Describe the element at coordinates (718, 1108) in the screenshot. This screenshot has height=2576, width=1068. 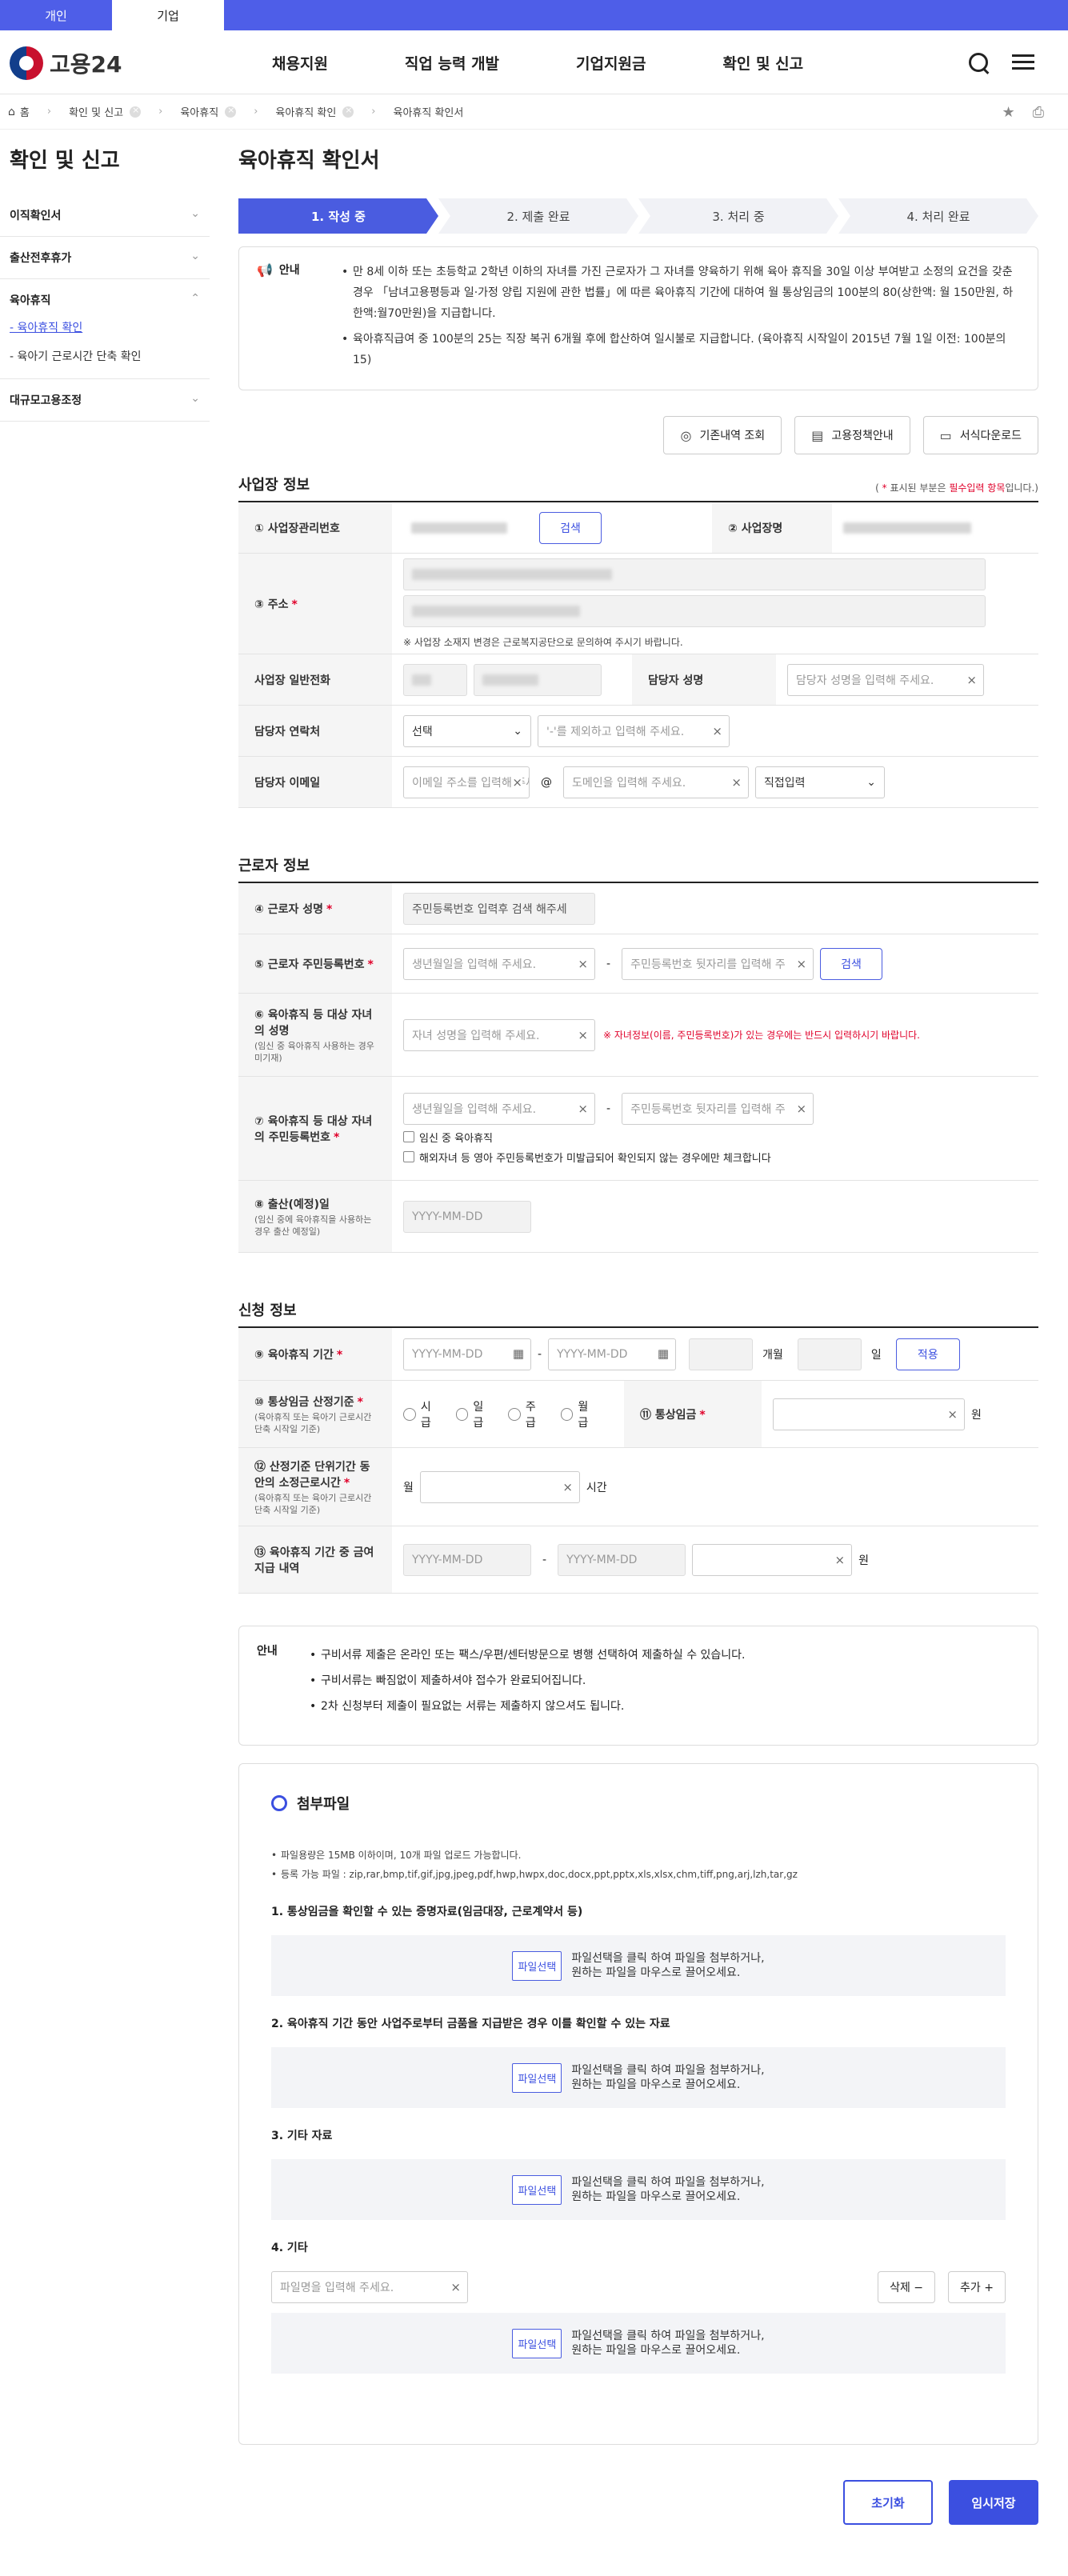
I see `child-rrn-back-input: 주민등록번호 뒷자리를 입력해 주 ×` at that location.